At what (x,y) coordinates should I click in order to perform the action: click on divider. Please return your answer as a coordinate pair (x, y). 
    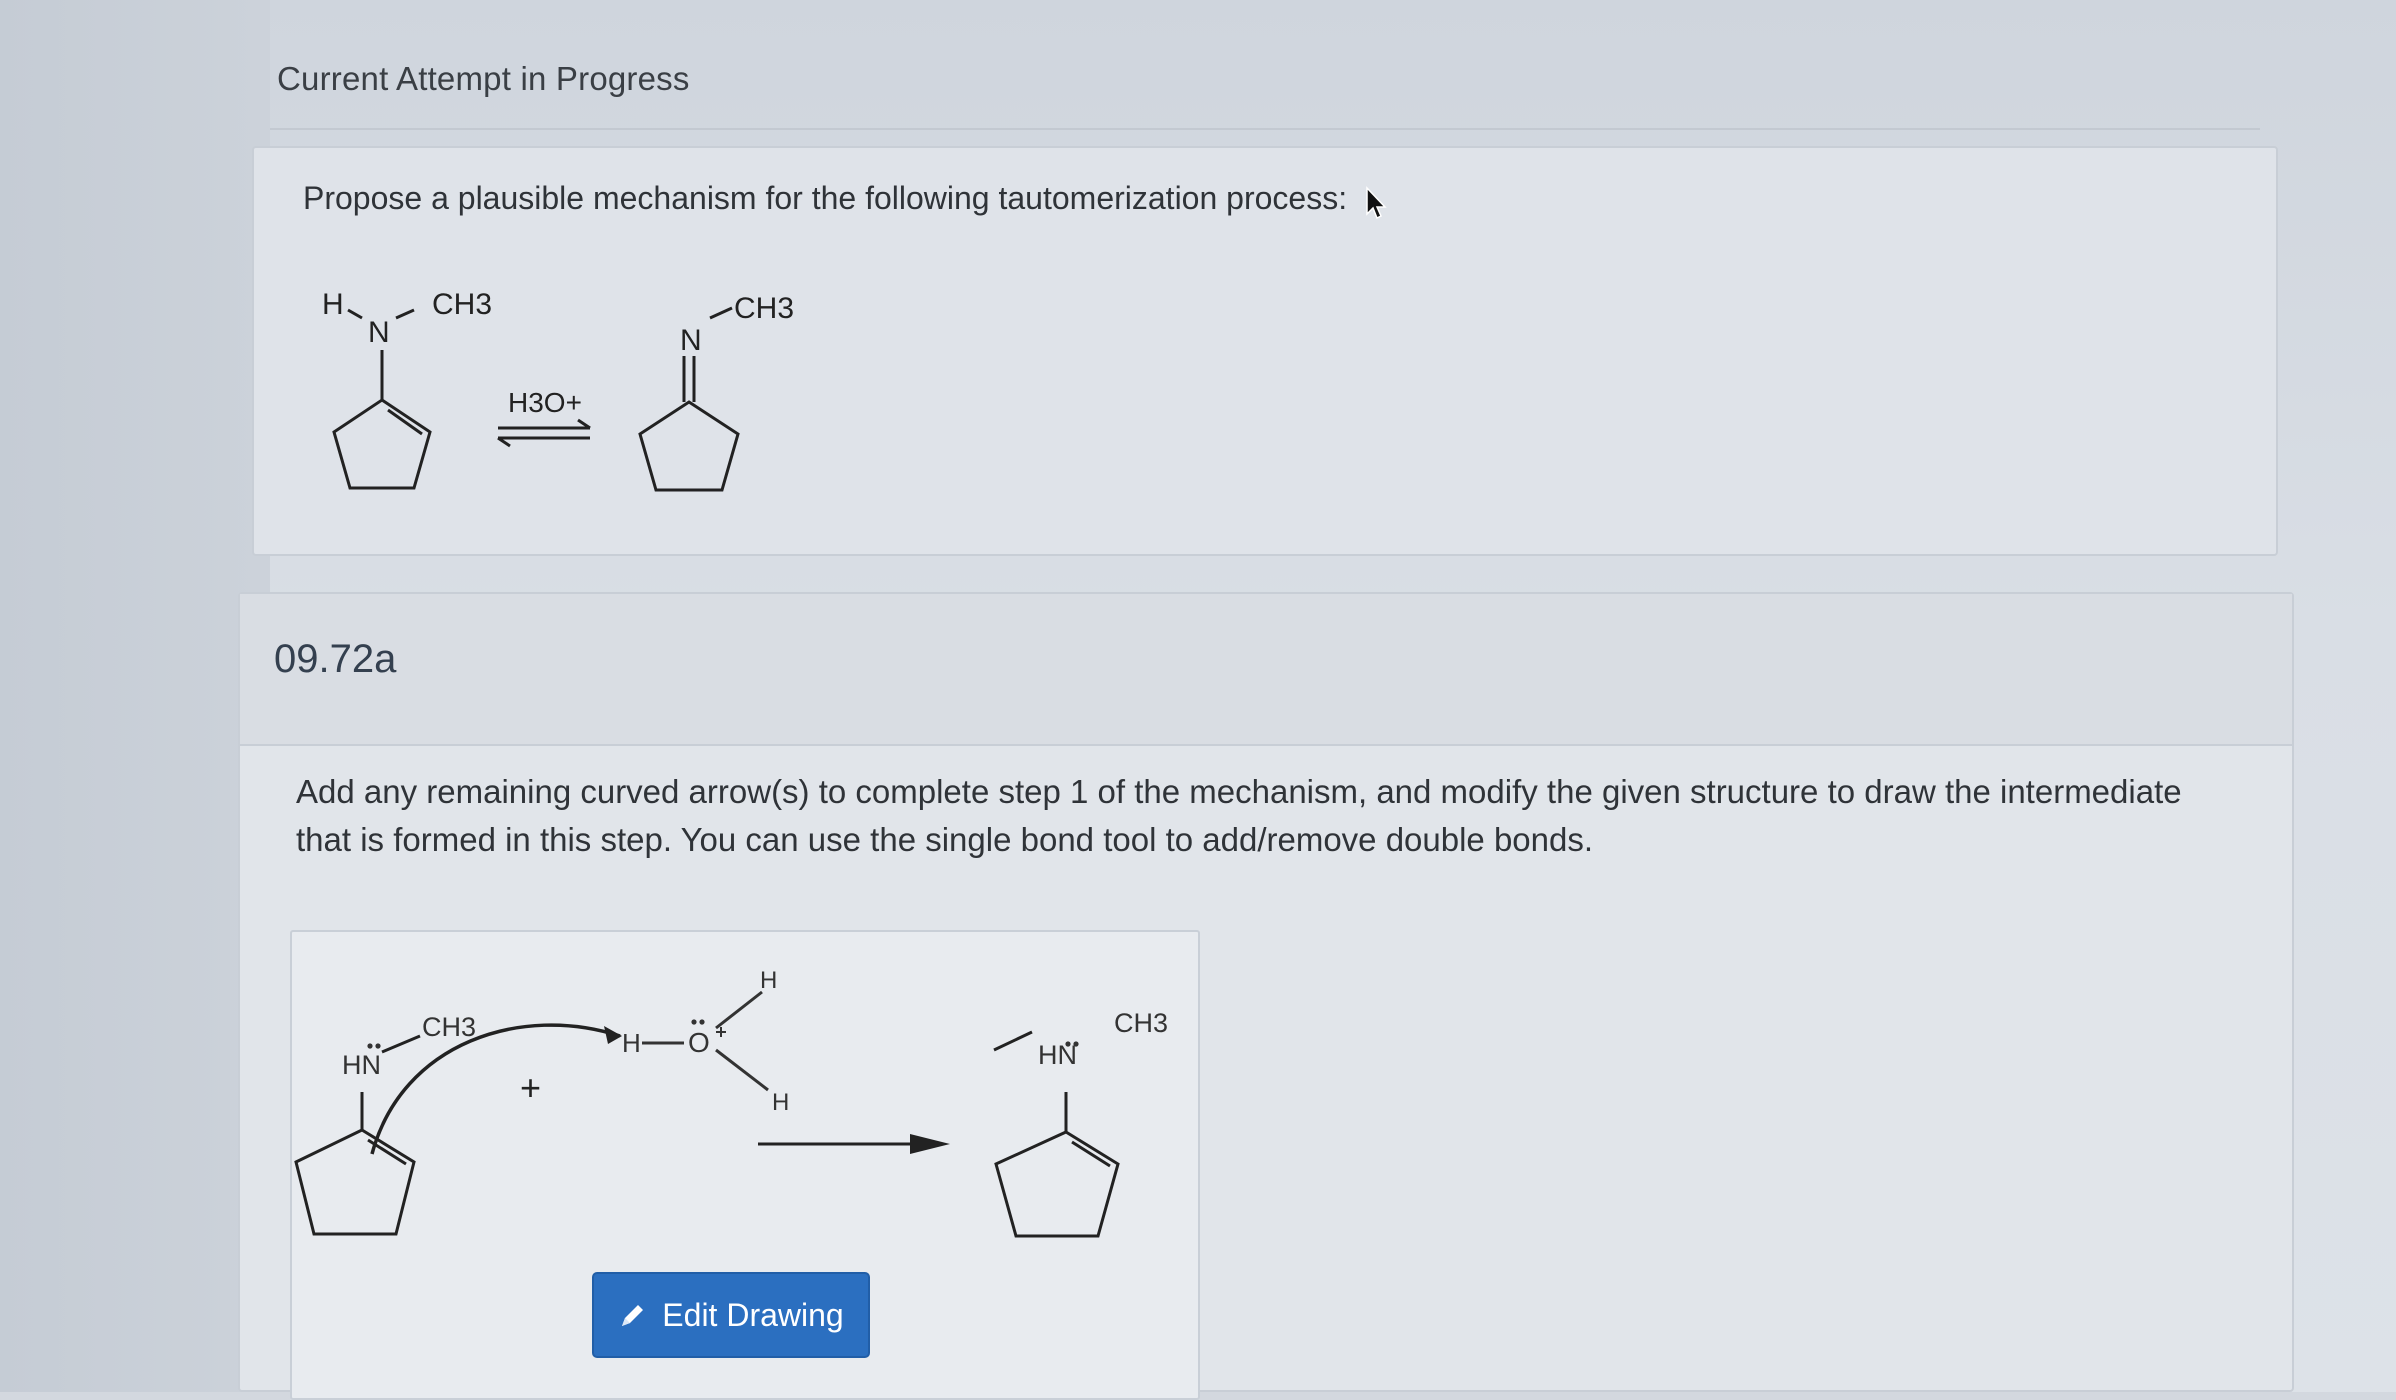
    Looking at the image, I should click on (1265, 129).